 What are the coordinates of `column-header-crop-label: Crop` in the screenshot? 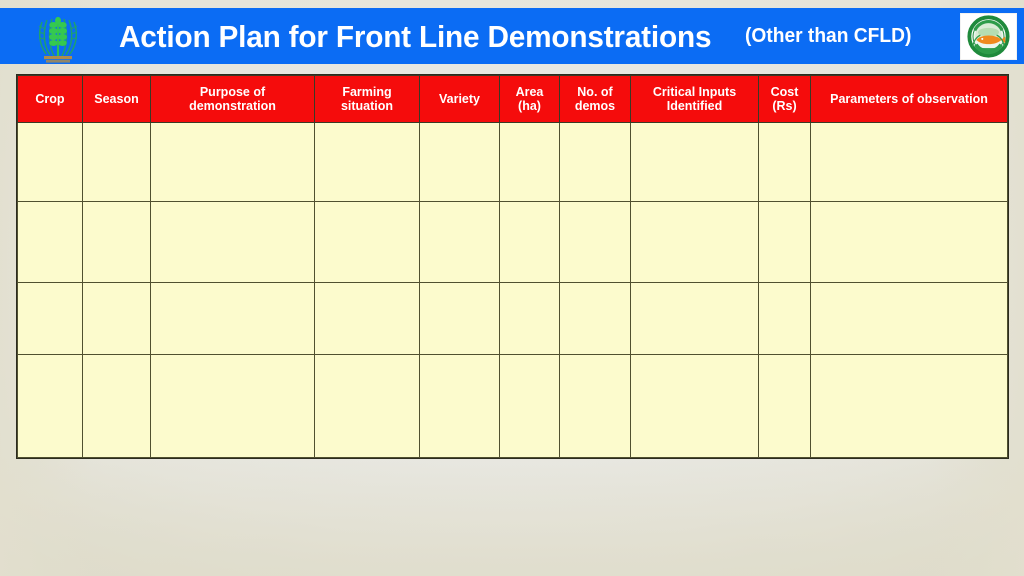 It's located at (50, 99).